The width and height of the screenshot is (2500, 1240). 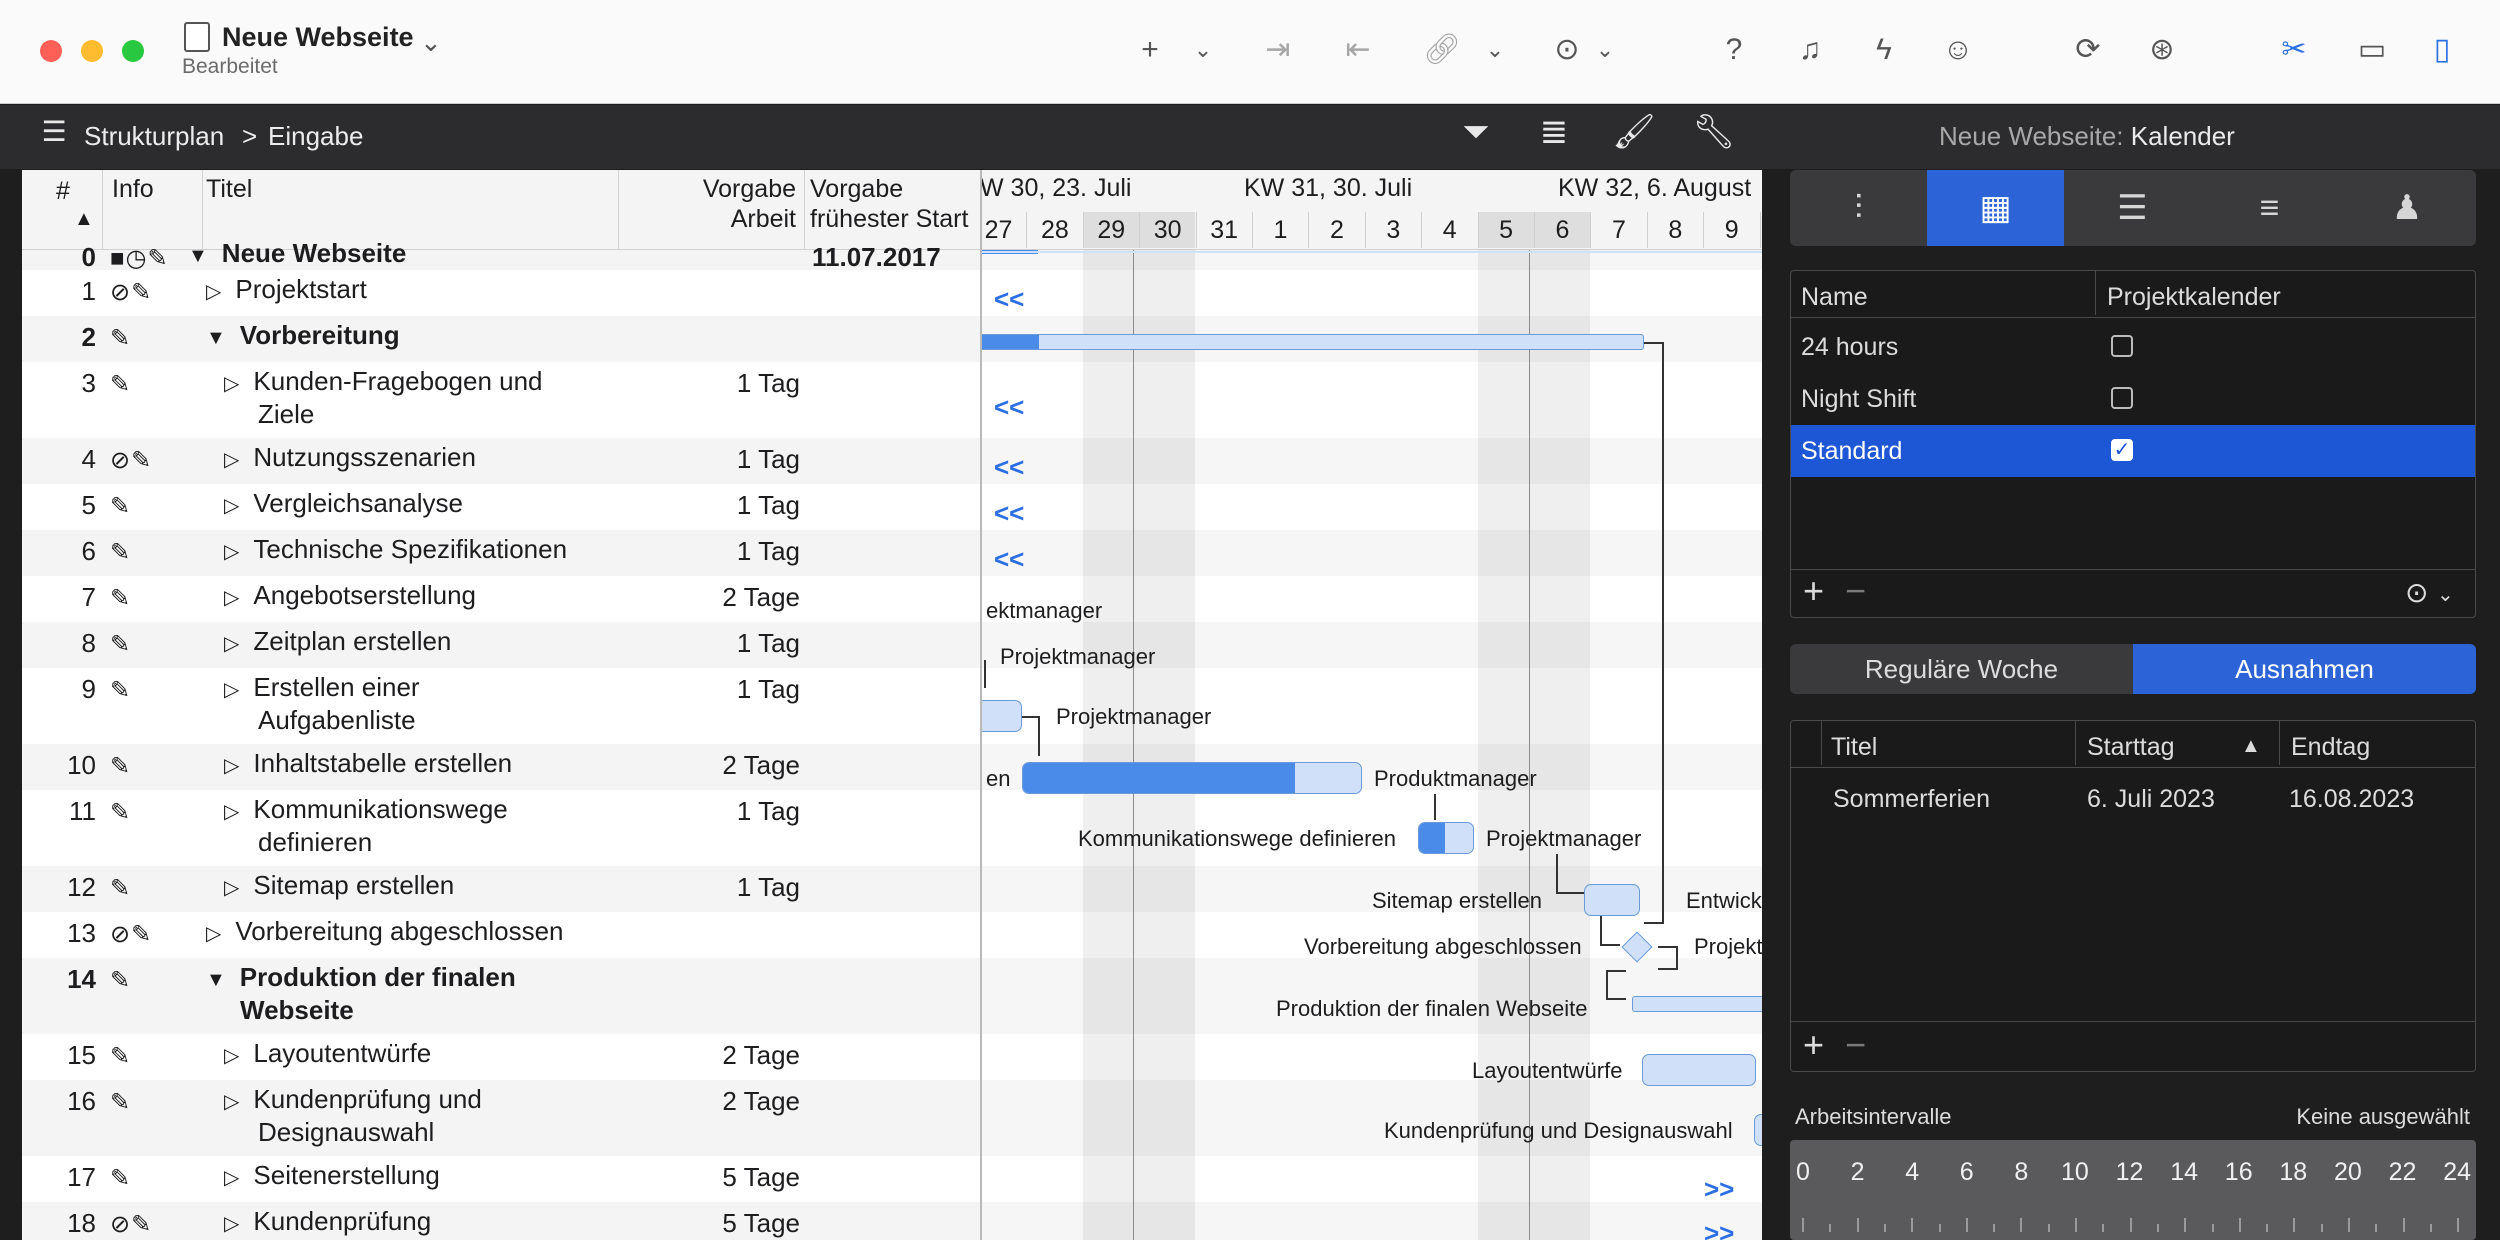 I want to click on gantt-bar-aufgabenliste, so click(x=1002, y=716).